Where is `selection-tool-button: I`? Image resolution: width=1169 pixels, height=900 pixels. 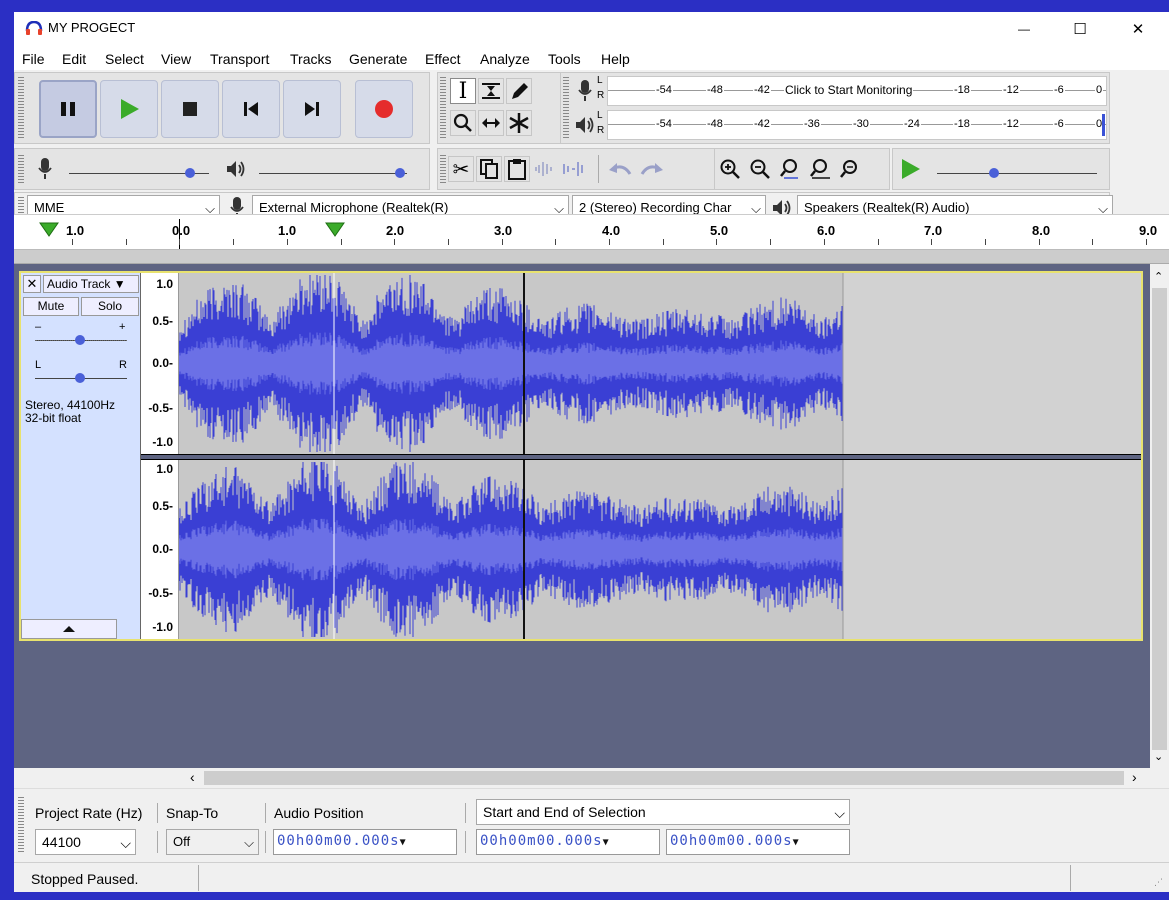 selection-tool-button: I is located at coordinates (463, 91).